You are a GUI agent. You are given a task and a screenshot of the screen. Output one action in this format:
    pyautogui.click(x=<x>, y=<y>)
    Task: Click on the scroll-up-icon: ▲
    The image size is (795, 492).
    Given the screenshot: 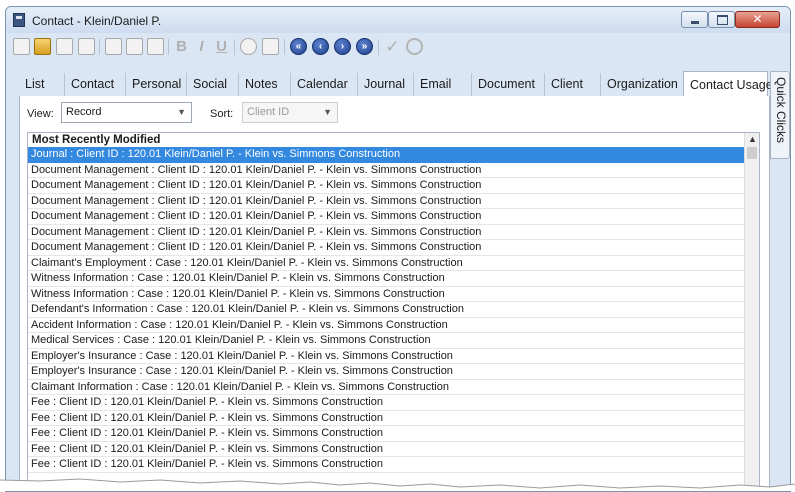 What is the action you would take?
    pyautogui.click(x=752, y=139)
    